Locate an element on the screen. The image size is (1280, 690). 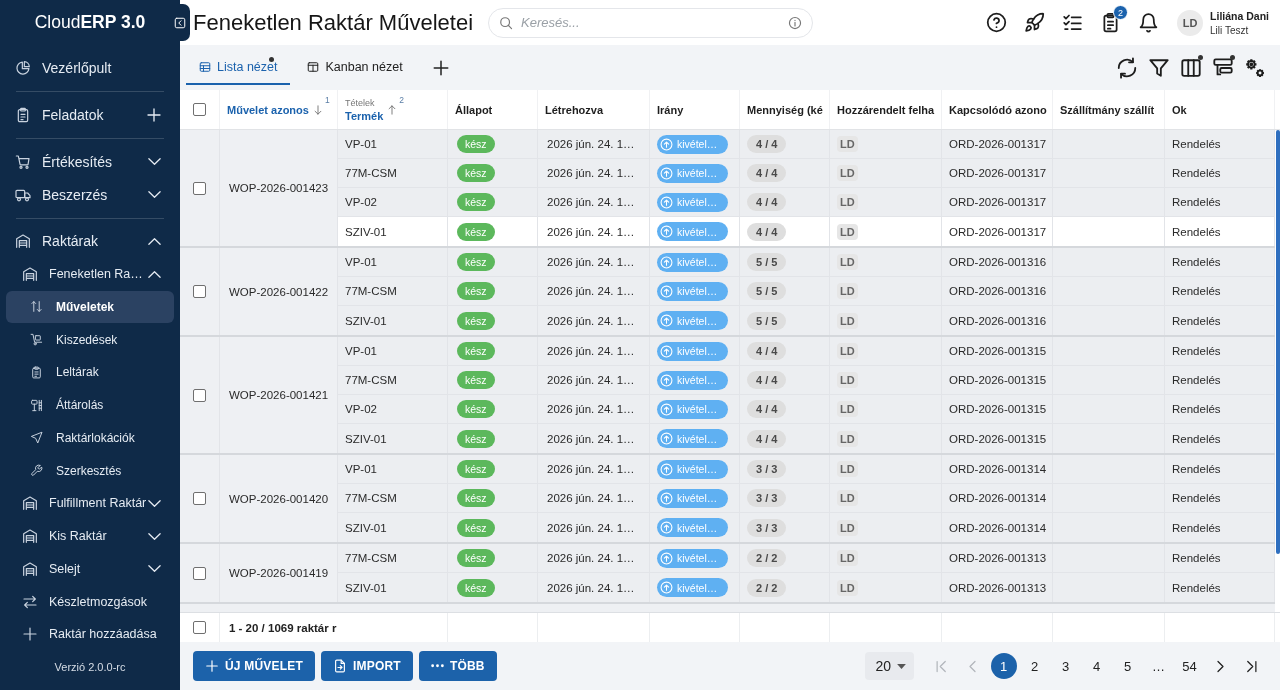
nav-item: Raktárak is located at coordinates (90, 241).